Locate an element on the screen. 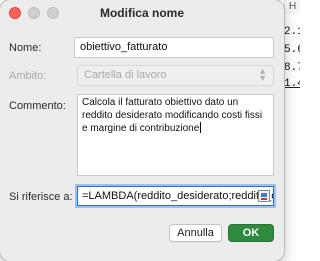  refers-to-input: =LAMBDA(reddito_desiderato;reddito_ope is located at coordinates (175, 196).